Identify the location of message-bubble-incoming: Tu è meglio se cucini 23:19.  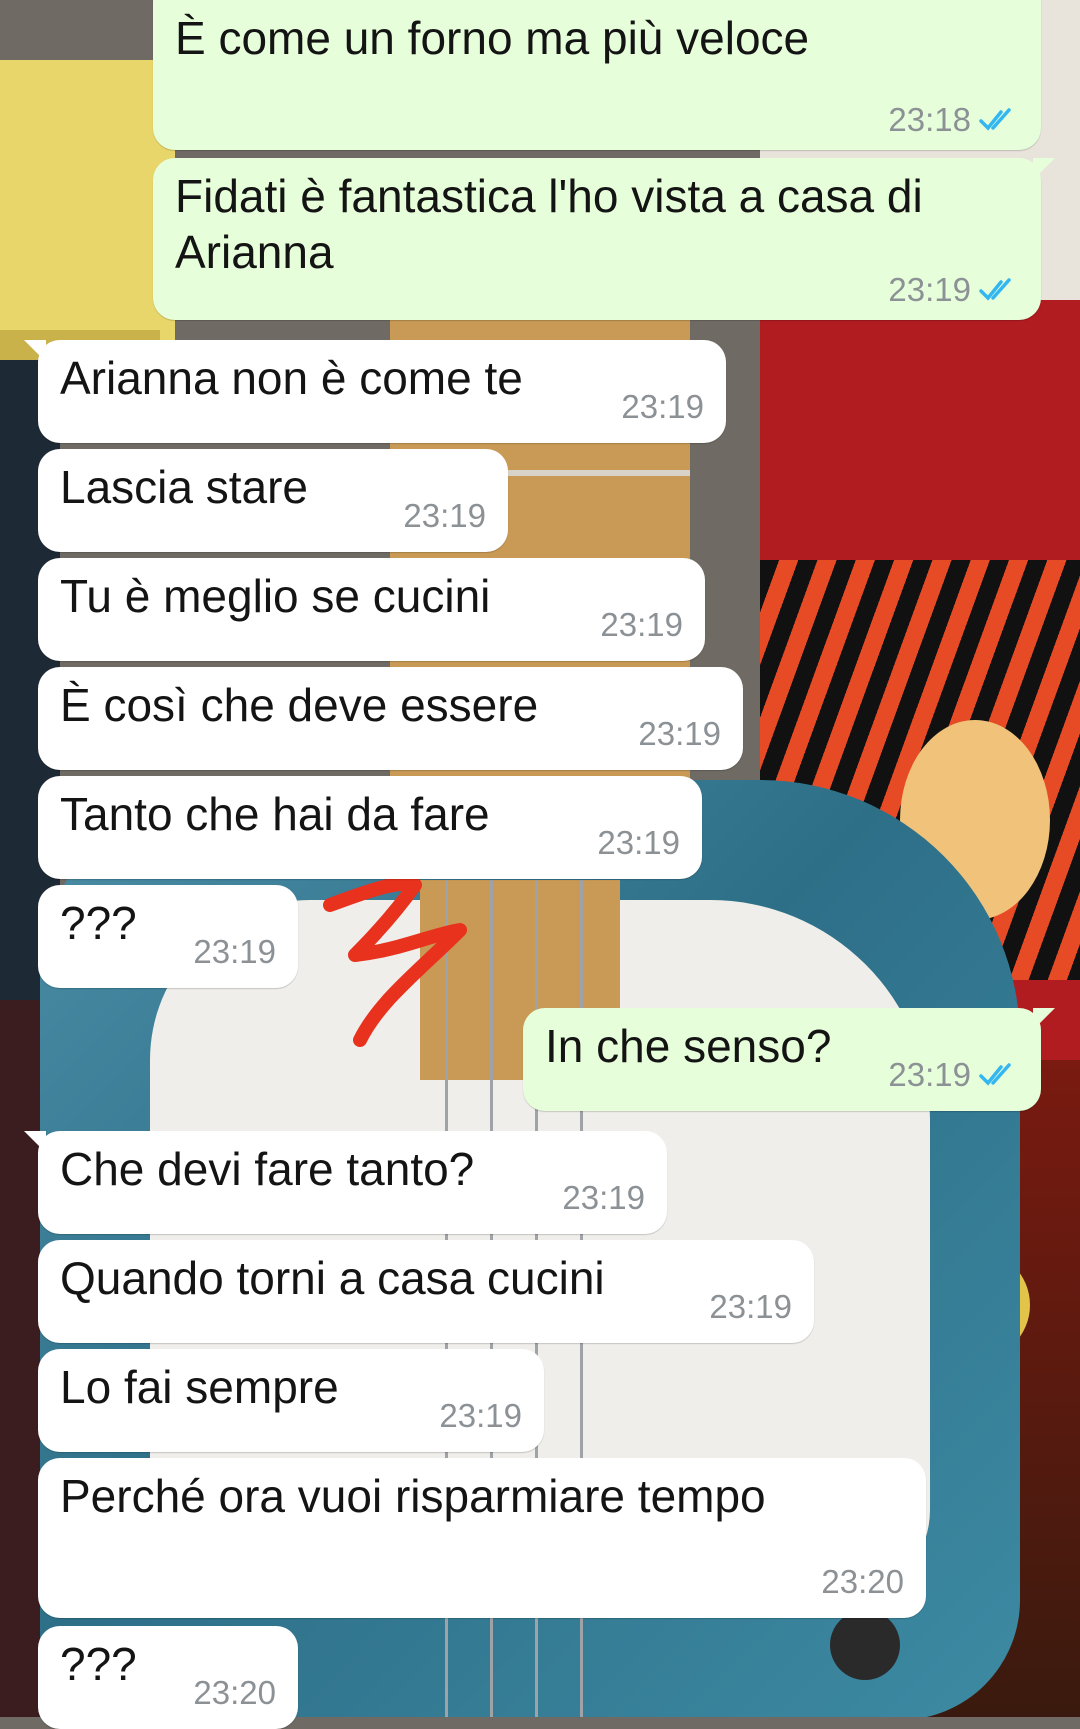
(371, 609).